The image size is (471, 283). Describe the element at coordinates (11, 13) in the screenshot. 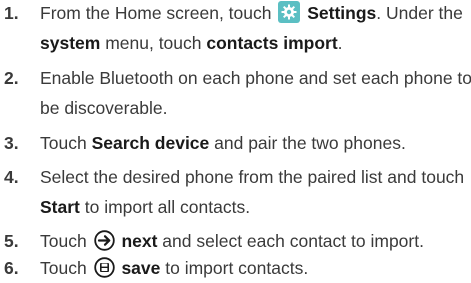

I see `step-number: 1.` at that location.